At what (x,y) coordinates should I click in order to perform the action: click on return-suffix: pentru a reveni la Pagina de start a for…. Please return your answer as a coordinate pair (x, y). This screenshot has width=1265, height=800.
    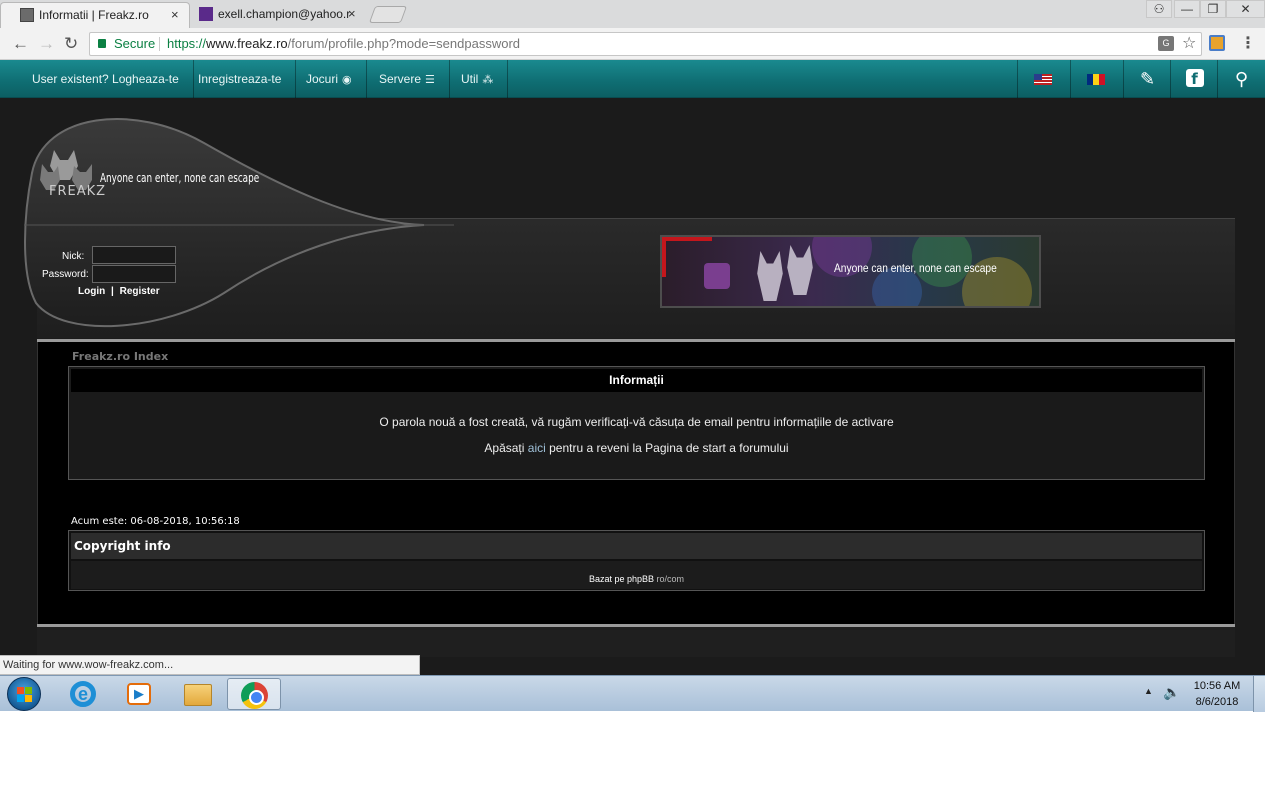
    Looking at the image, I should click on (667, 448).